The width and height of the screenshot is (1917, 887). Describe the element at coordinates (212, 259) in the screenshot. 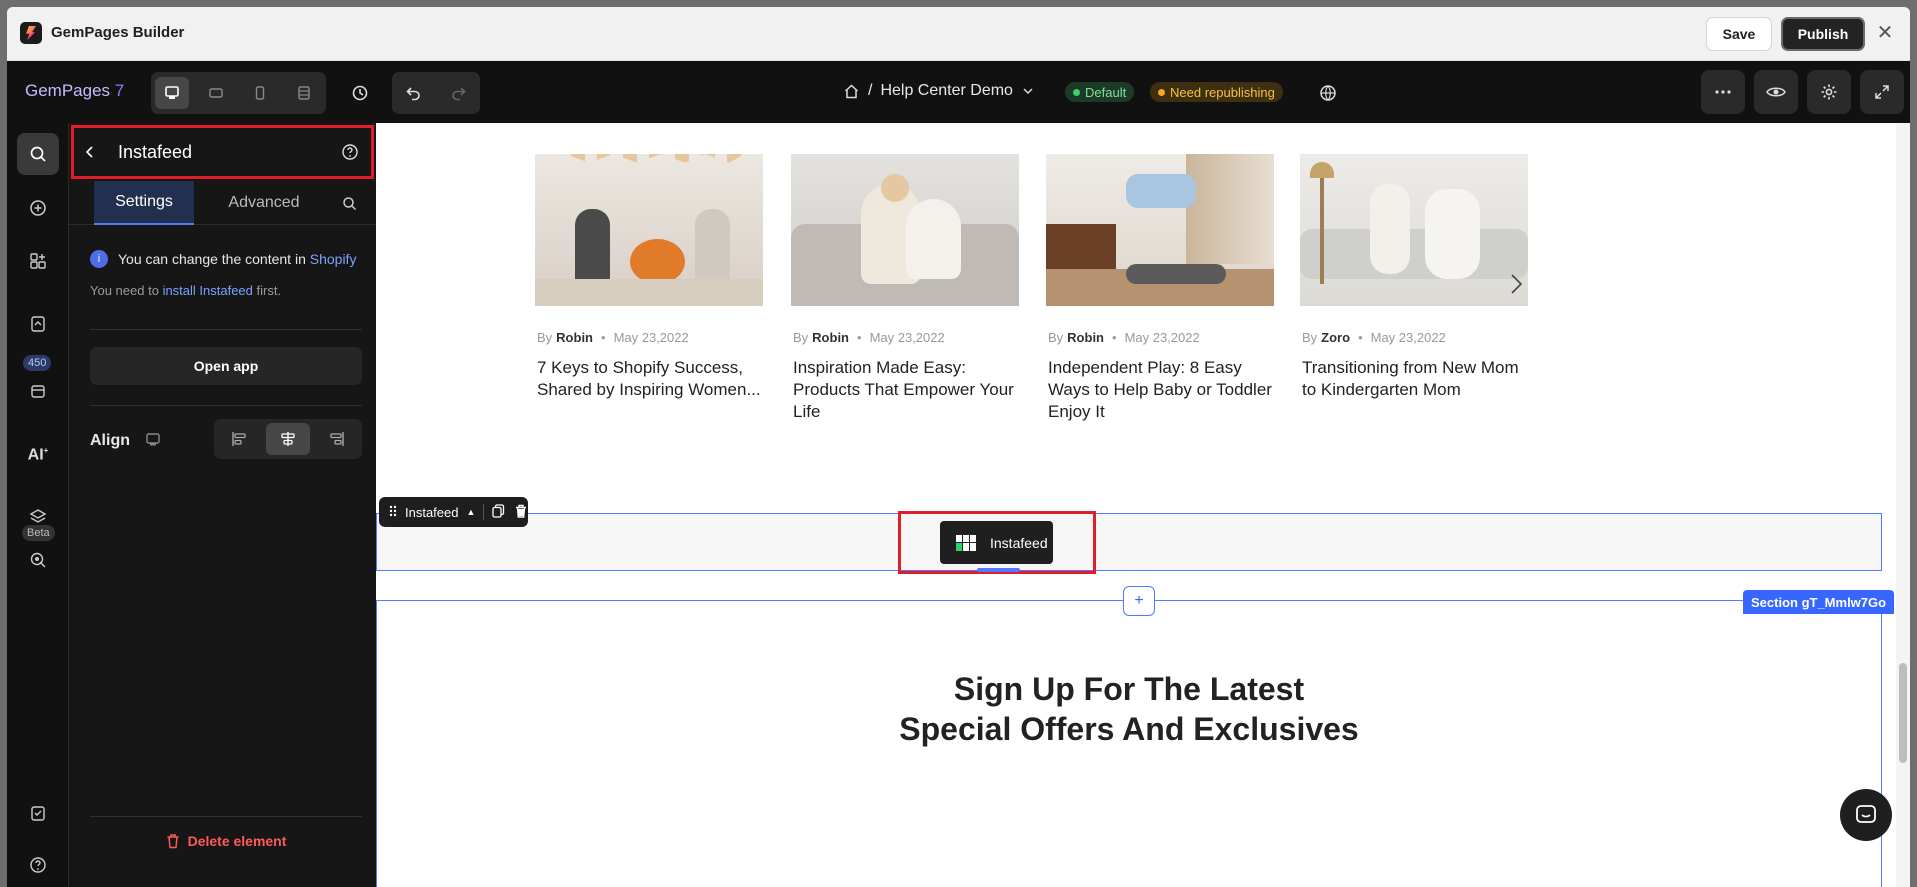

I see `info-text: You can change the content in` at that location.